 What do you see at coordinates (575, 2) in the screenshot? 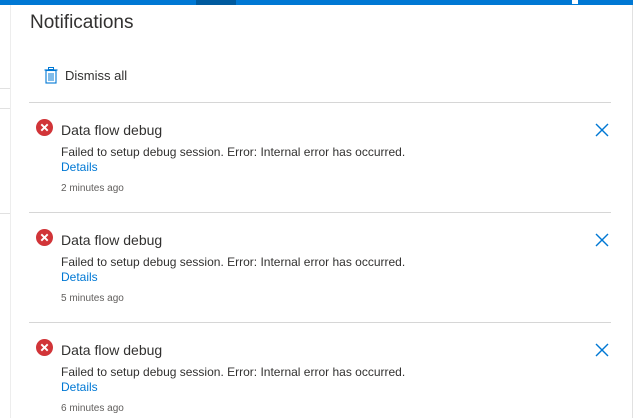
I see `top-bar-marker` at bounding box center [575, 2].